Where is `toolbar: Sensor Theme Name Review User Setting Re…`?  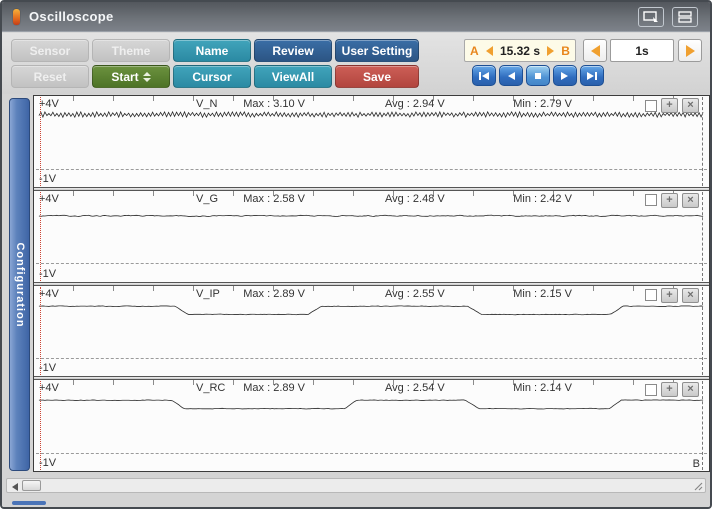 toolbar: Sensor Theme Name Review User Setting Re… is located at coordinates (356, 63).